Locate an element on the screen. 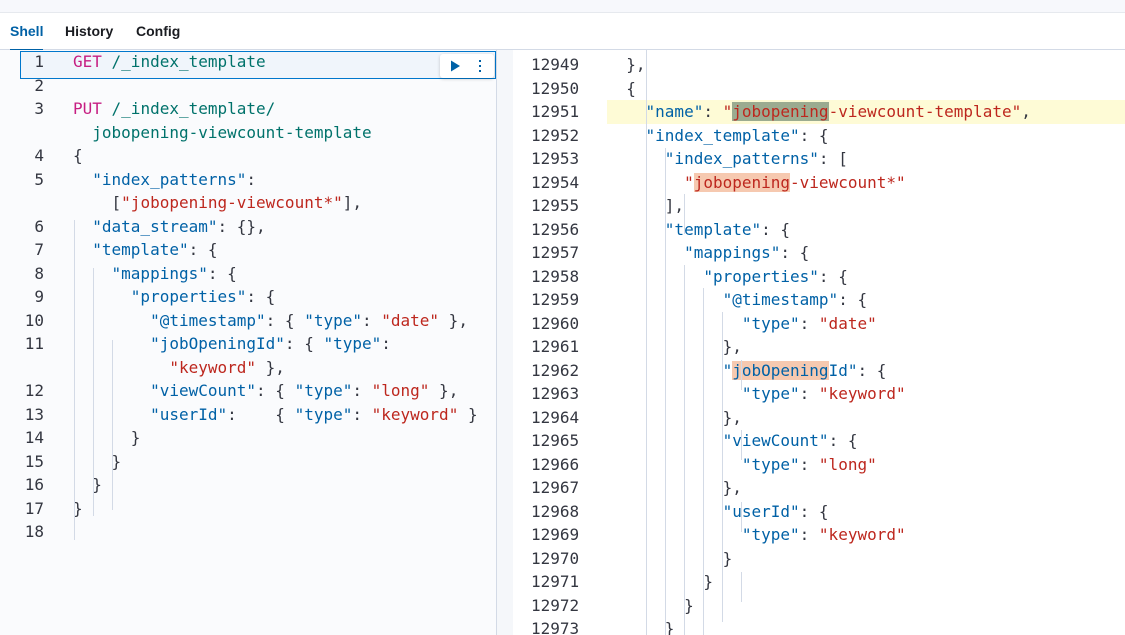 This screenshot has width=1125, height=635. code-token: Id" is located at coordinates (843, 370).